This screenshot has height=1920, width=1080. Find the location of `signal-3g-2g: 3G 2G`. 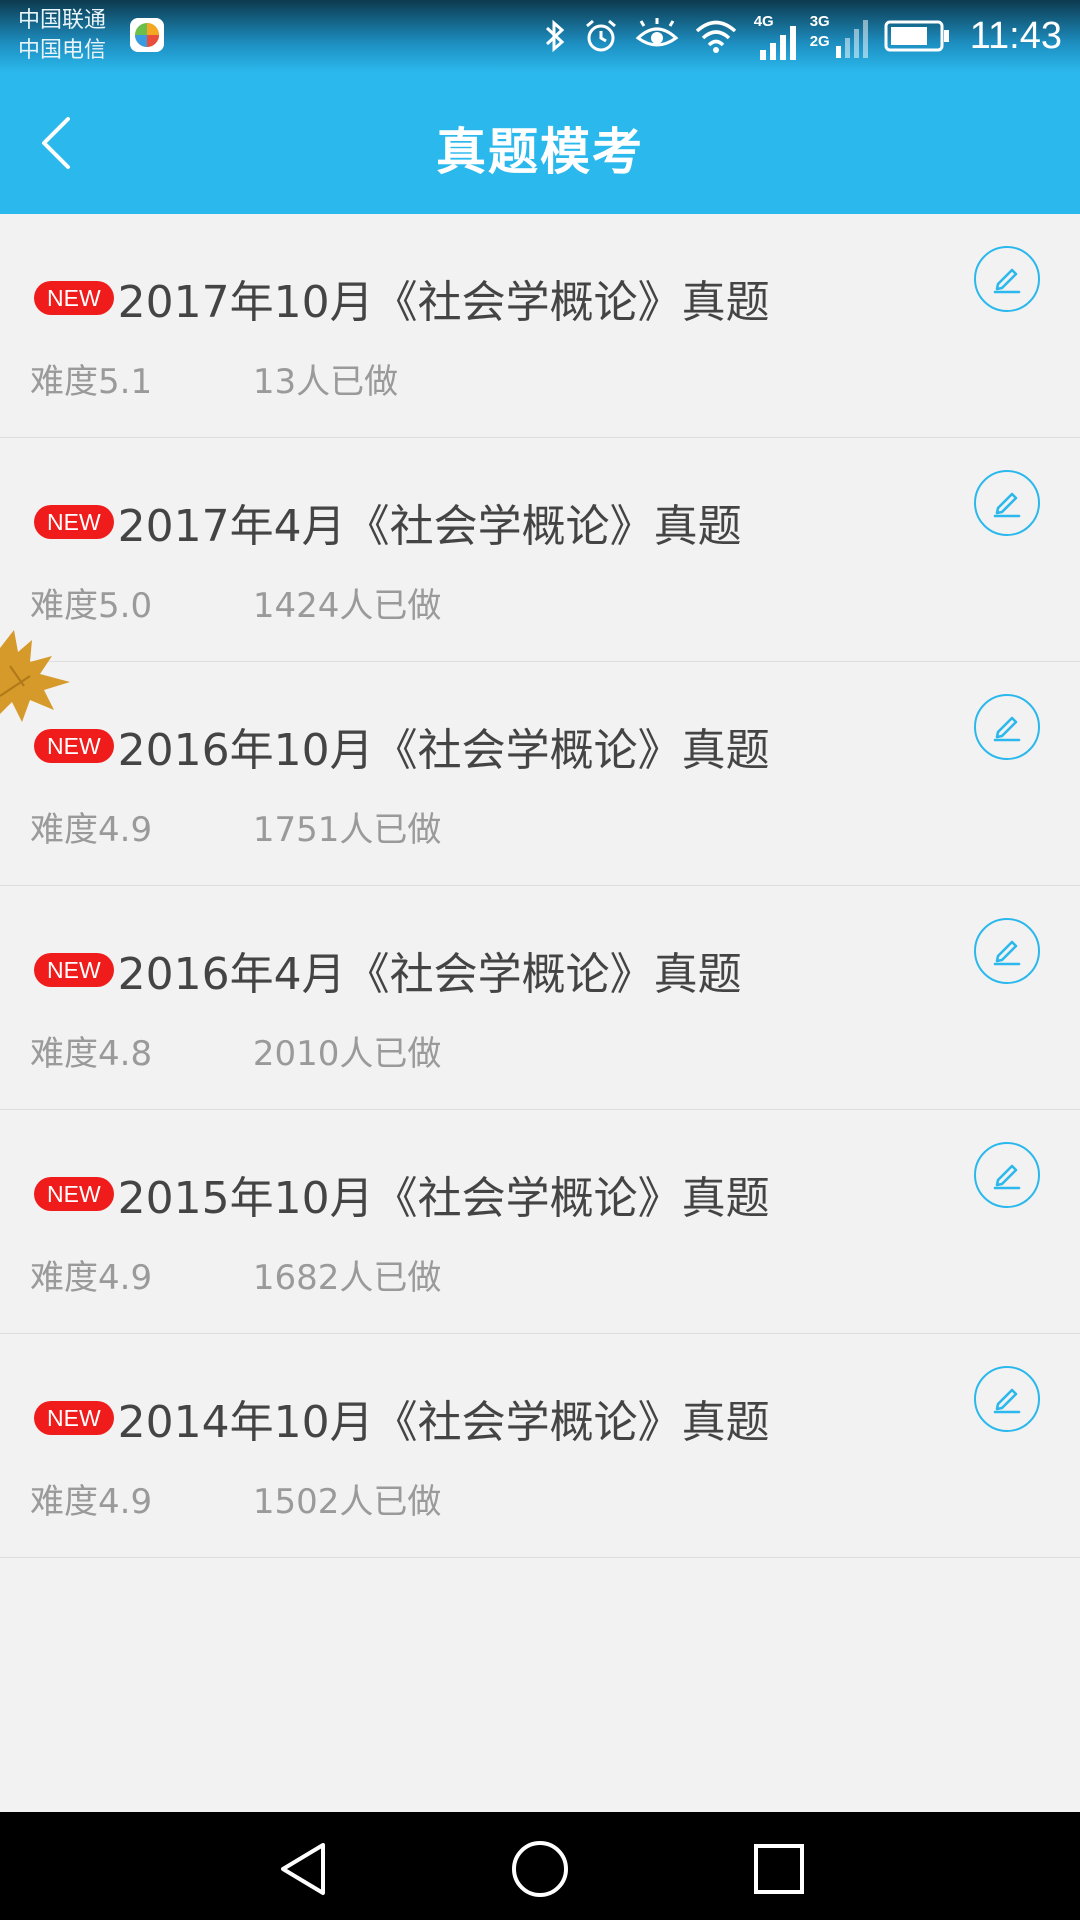

signal-3g-2g: 3G 2G is located at coordinates (840, 36).